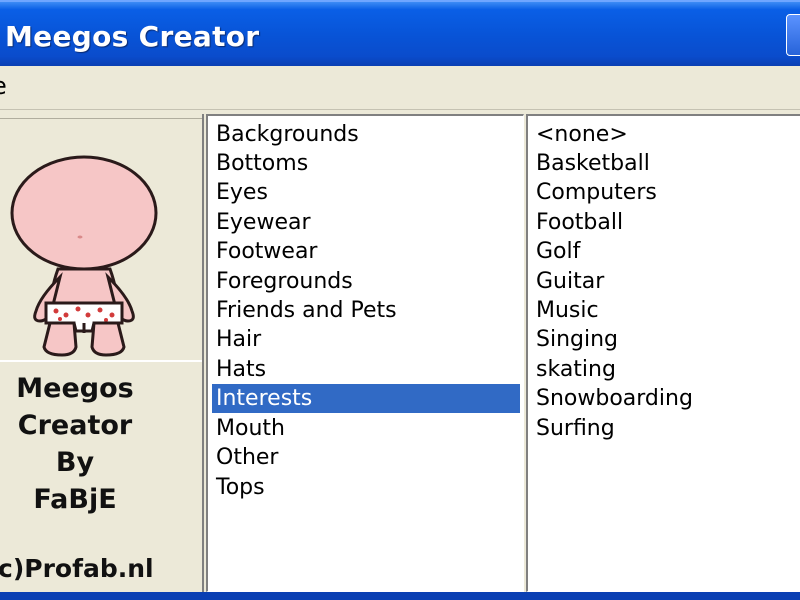 This screenshot has height=600, width=800. I want to click on interest-item-basketball: Basketball, so click(666, 163).